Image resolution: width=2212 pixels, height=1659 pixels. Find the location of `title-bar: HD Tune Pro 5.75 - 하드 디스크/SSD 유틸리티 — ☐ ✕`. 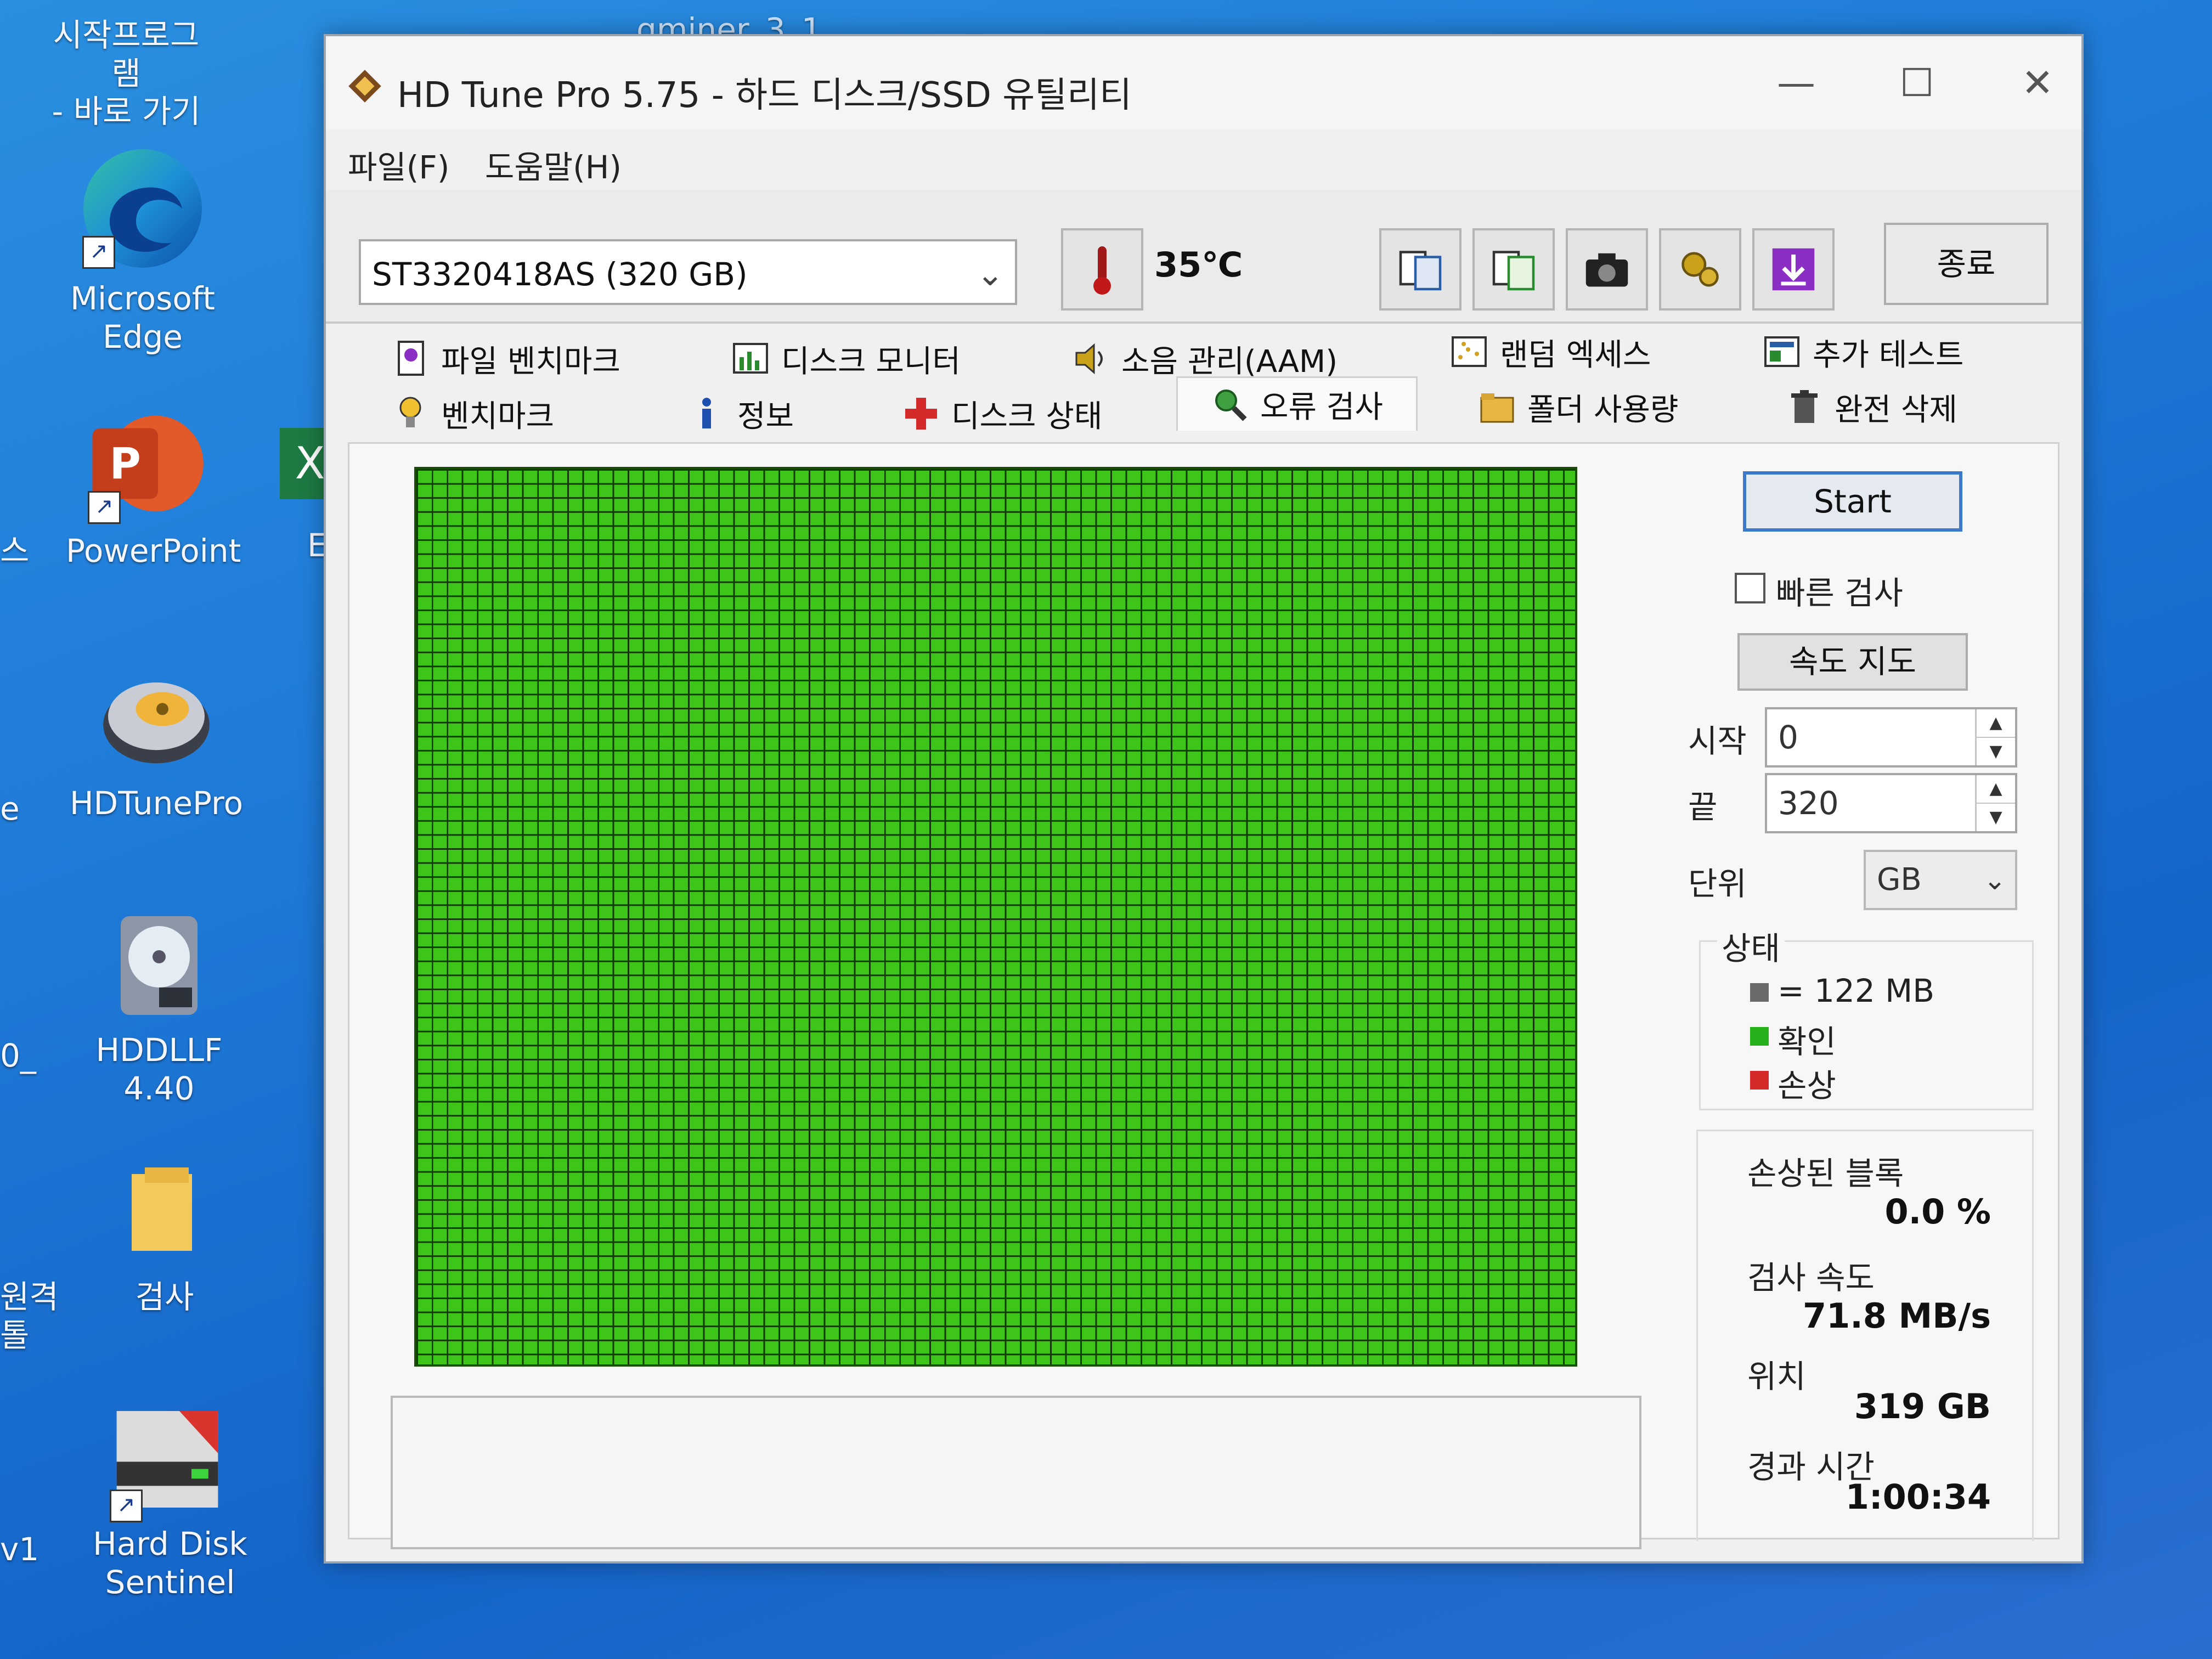

title-bar: HD Tune Pro 5.75 - 하드 디스크/SSD 유틸리티 — ☐ ✕ is located at coordinates (1204, 82).